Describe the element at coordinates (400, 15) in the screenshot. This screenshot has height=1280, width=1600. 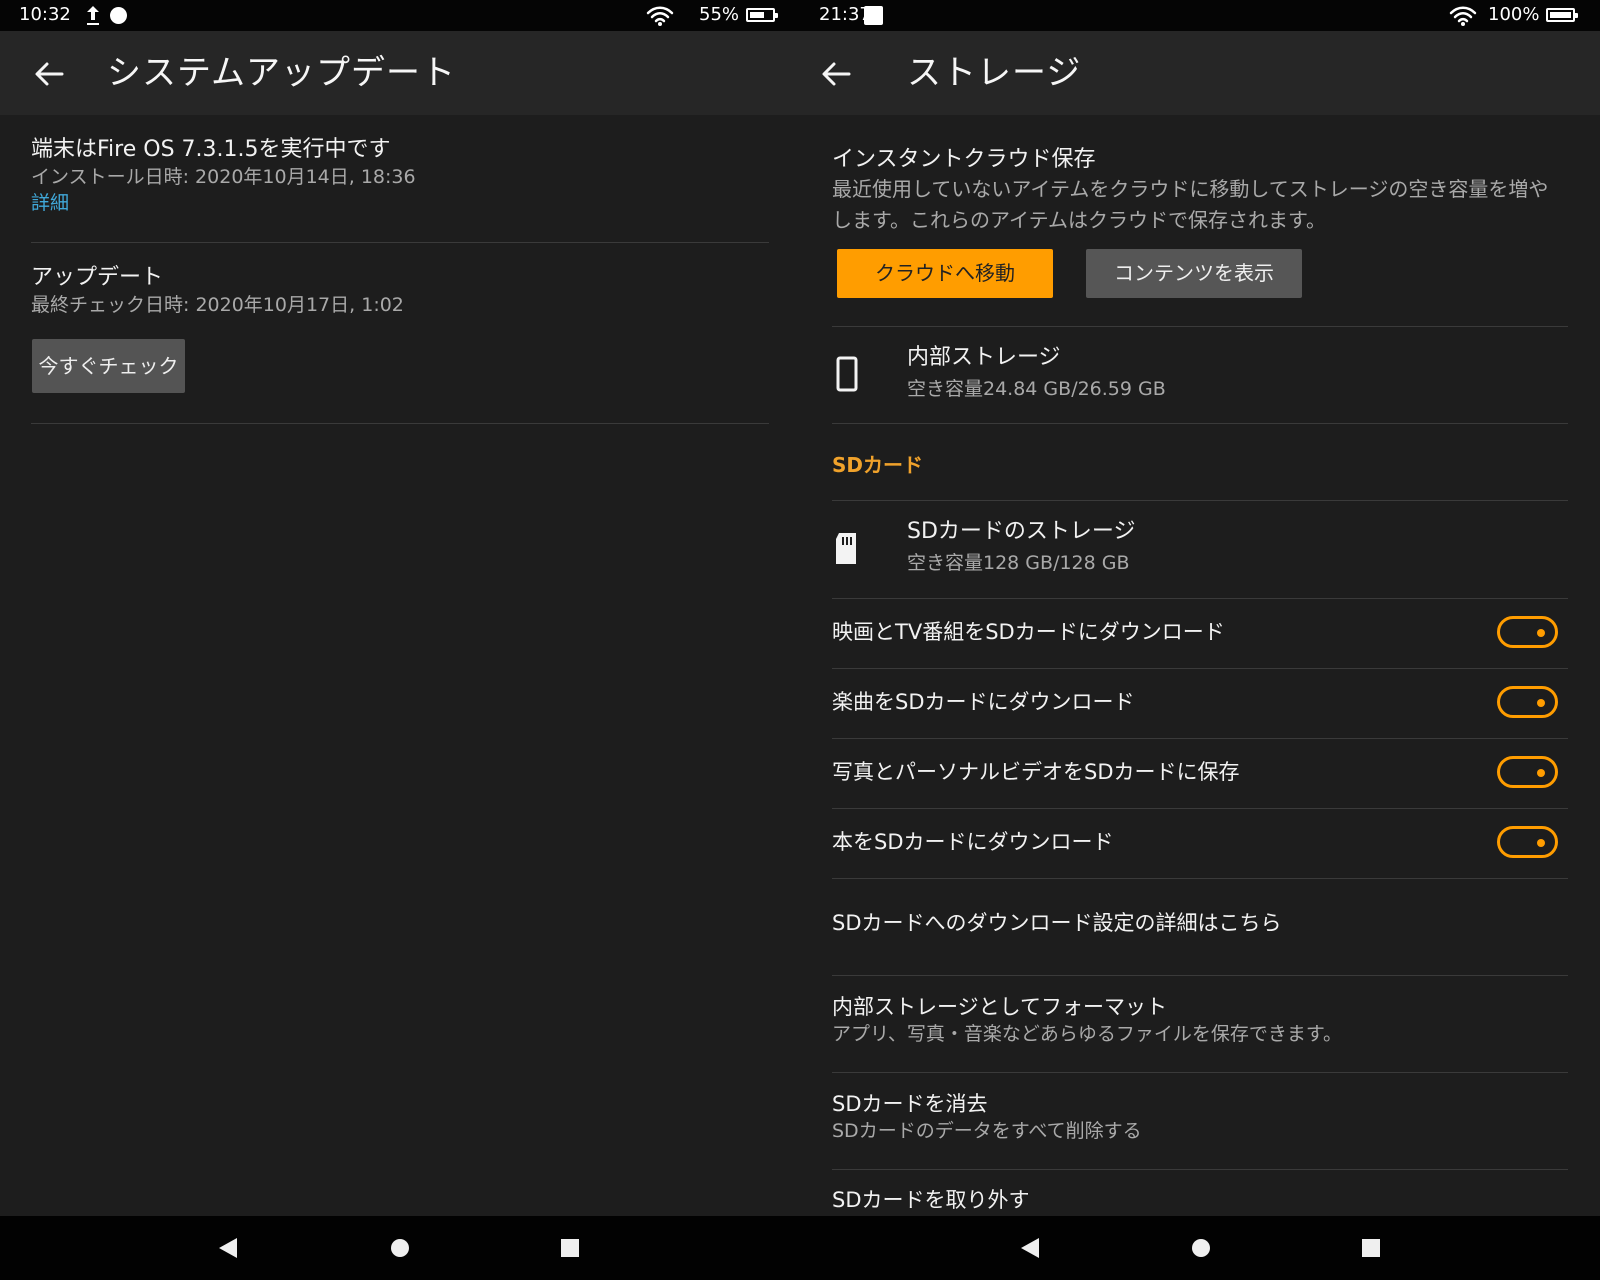
I see `status-bar: 10:32 55%` at that location.